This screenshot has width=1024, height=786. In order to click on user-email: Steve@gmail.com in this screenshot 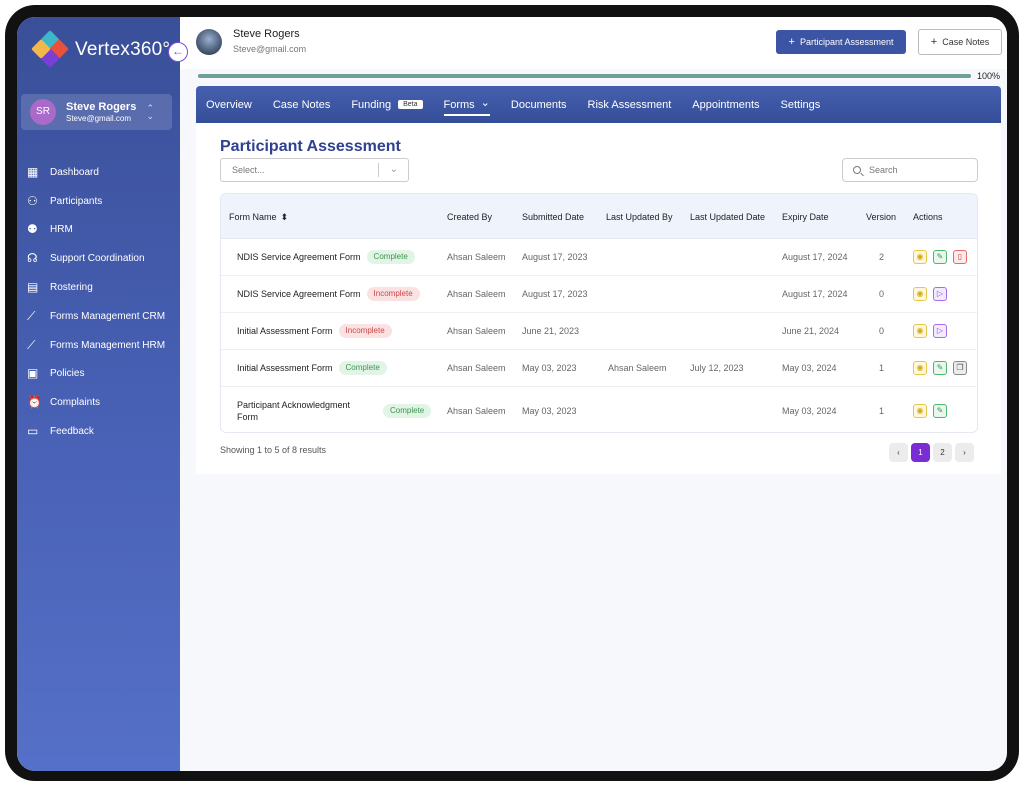, I will do `click(99, 118)`.